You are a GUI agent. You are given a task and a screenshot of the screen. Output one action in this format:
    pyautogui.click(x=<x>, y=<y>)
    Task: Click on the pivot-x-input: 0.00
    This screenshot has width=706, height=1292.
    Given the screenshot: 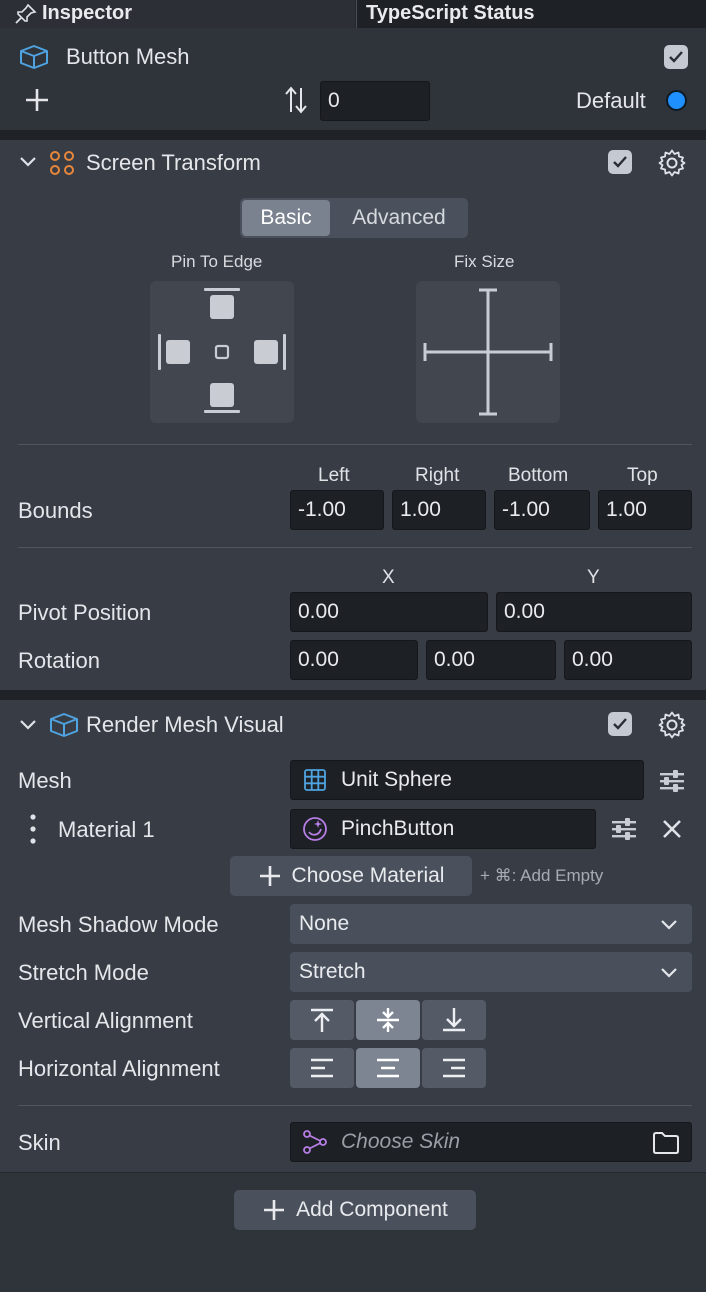 What is the action you would take?
    pyautogui.click(x=389, y=612)
    